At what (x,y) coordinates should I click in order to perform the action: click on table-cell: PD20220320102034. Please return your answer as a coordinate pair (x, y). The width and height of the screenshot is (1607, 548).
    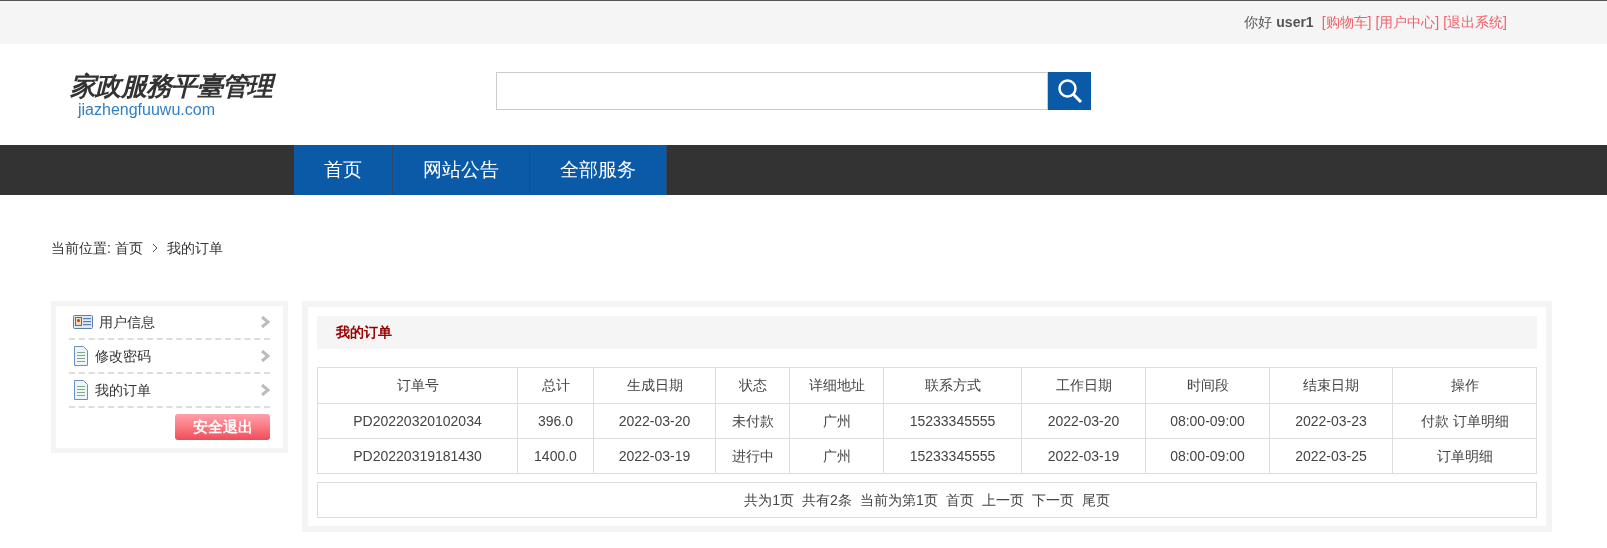
    Looking at the image, I should click on (417, 421).